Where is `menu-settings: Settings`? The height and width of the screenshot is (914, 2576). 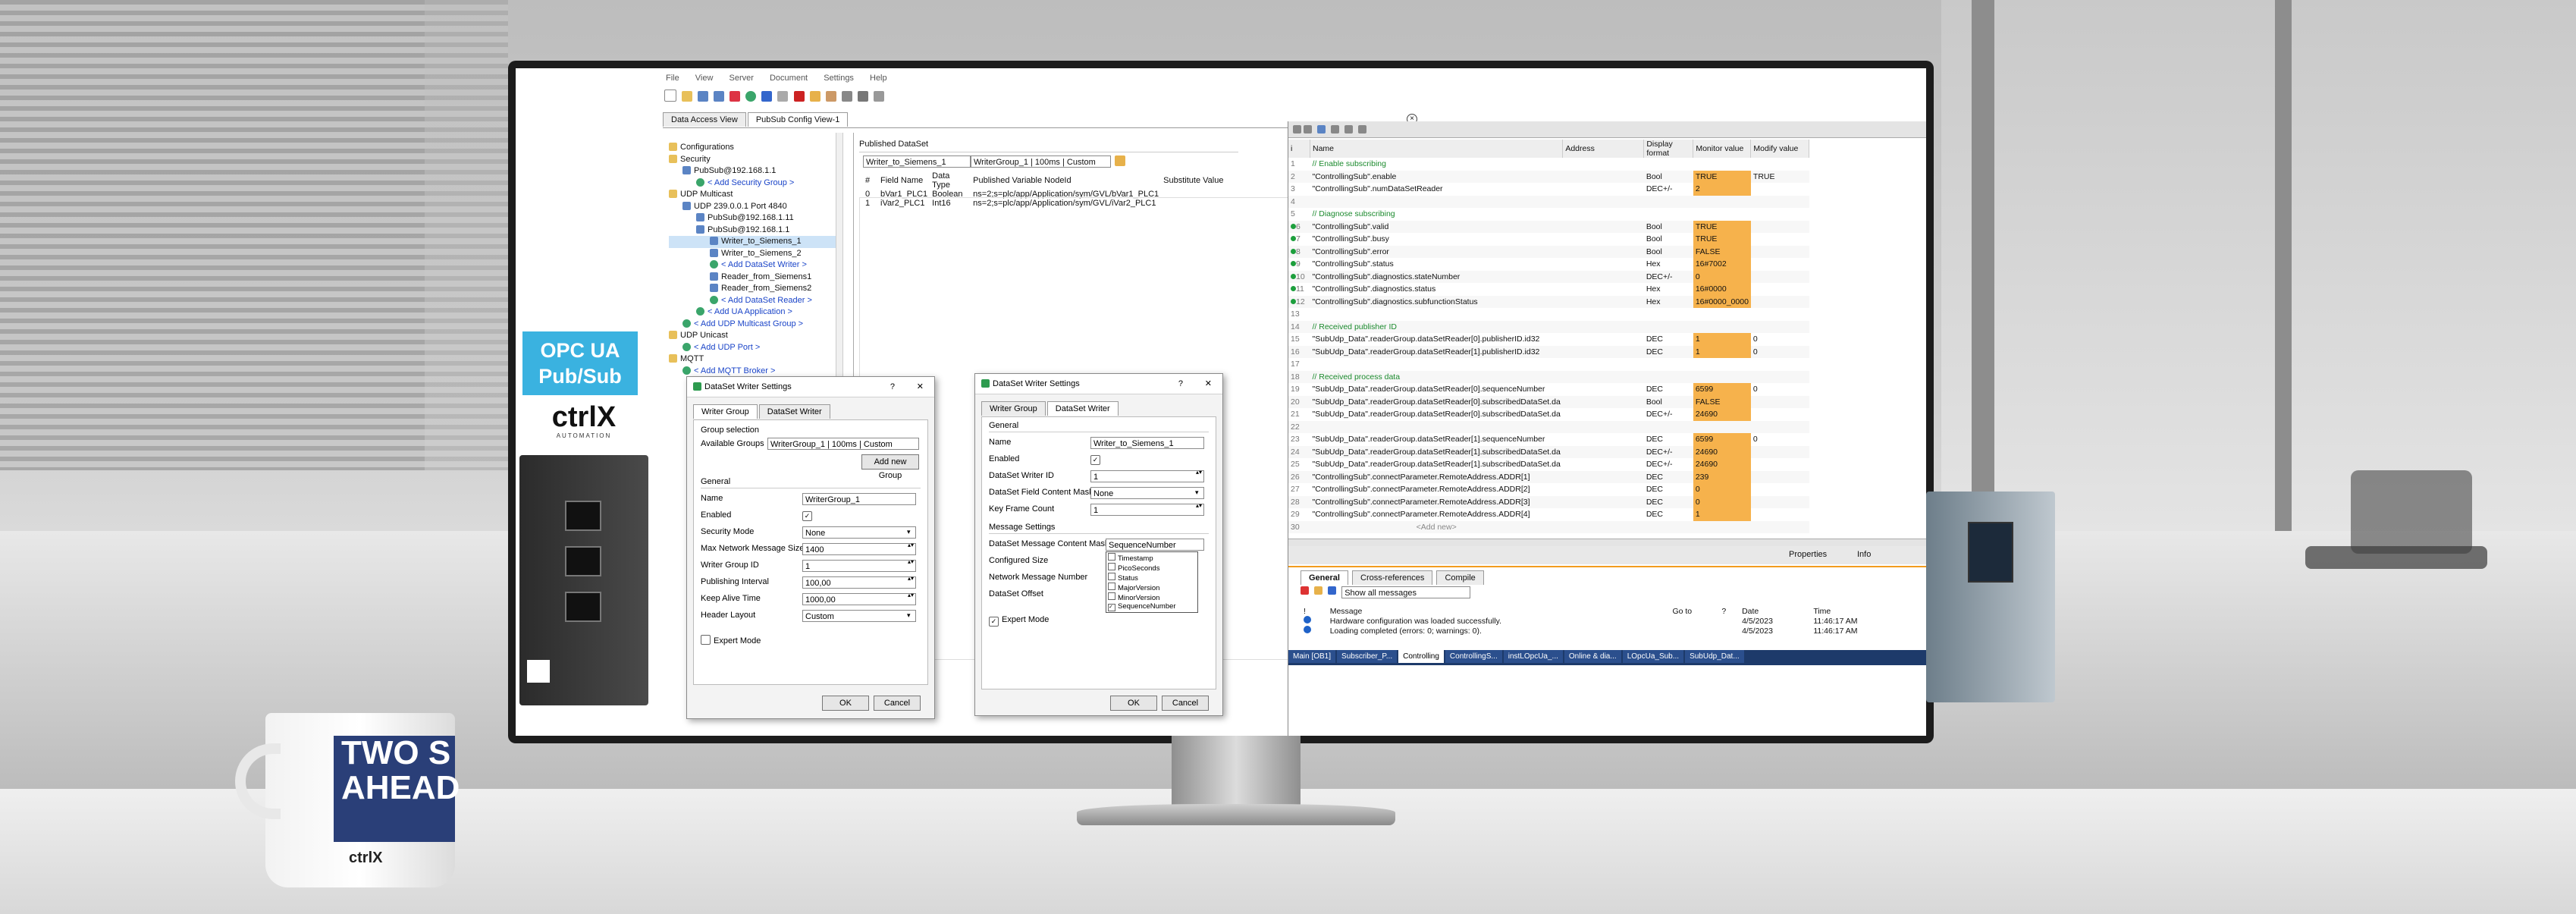 menu-settings: Settings is located at coordinates (839, 78).